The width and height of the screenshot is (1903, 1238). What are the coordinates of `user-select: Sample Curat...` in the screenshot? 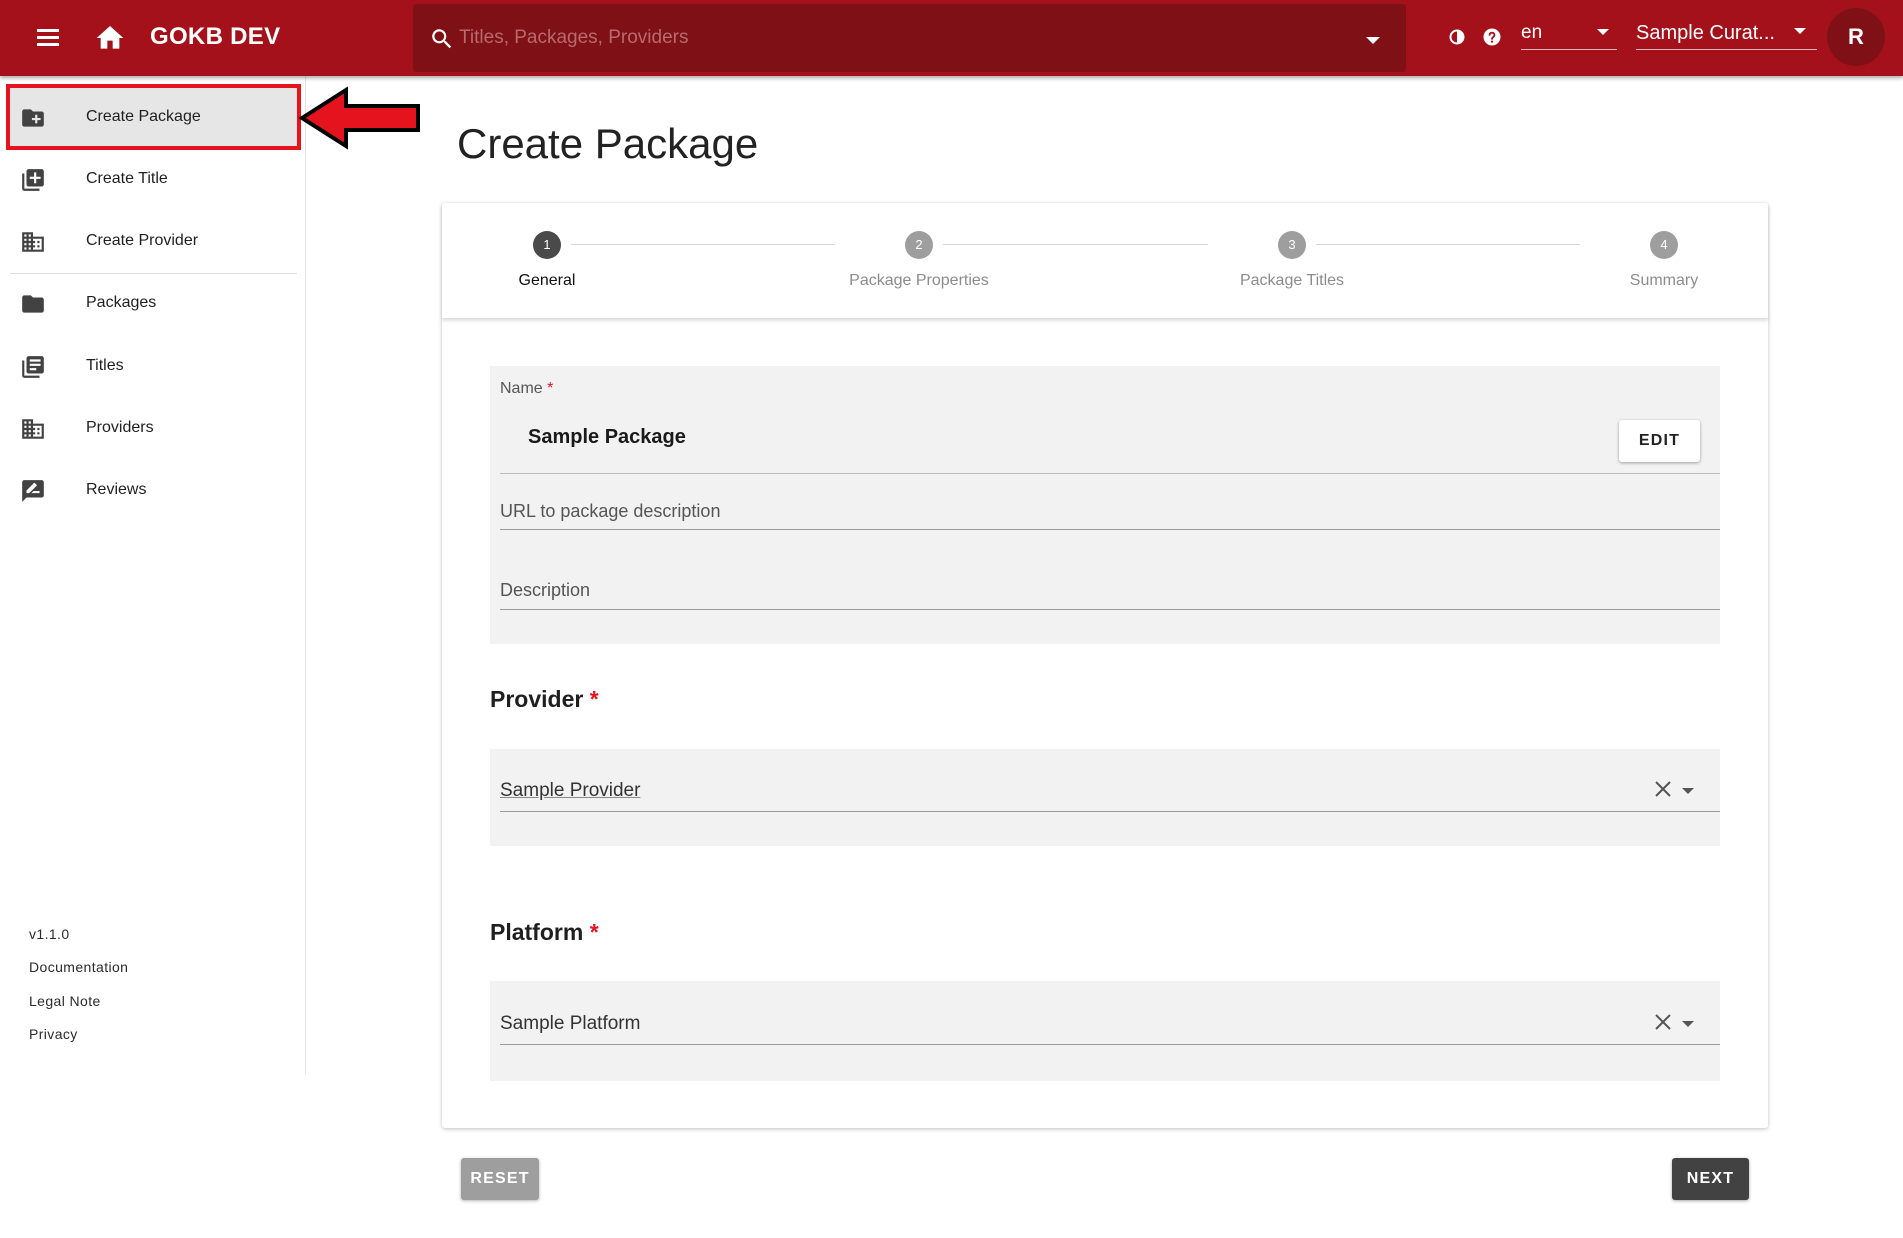 It's located at (1726, 33).